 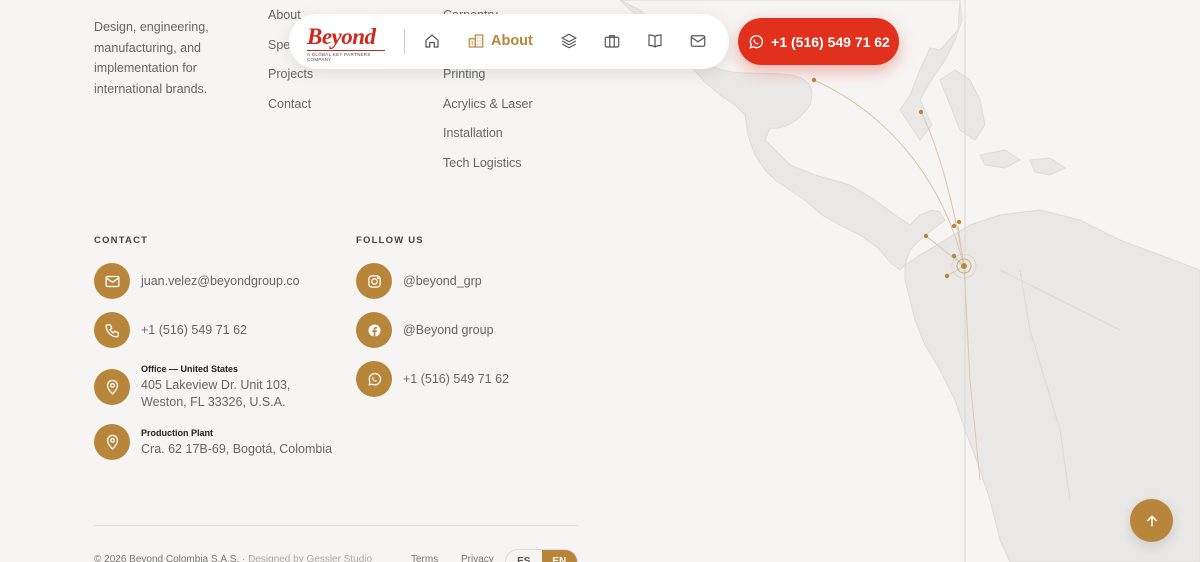 What do you see at coordinates (213, 402) in the screenshot?
I see `office-address-line2: Weston, FL 33326, U.S.A.` at bounding box center [213, 402].